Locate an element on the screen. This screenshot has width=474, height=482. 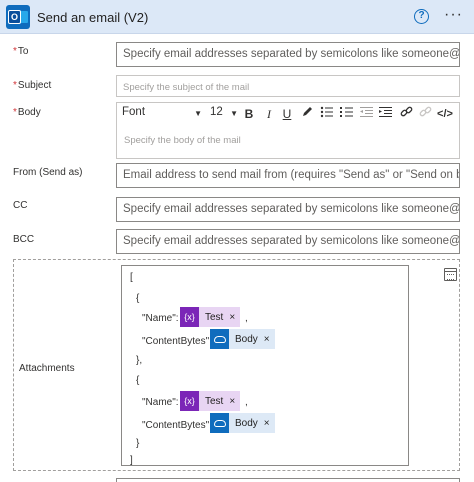
font-dropdown: Font ▼ is located at coordinates (162, 114).